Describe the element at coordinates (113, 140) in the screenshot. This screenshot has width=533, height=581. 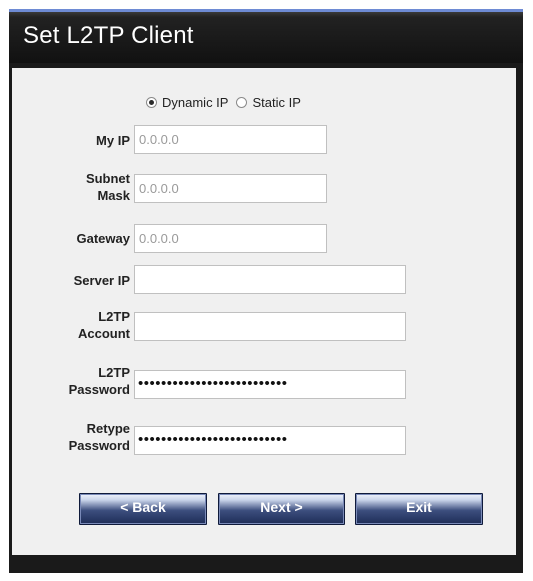
I see `my-ip-label: My IP` at that location.